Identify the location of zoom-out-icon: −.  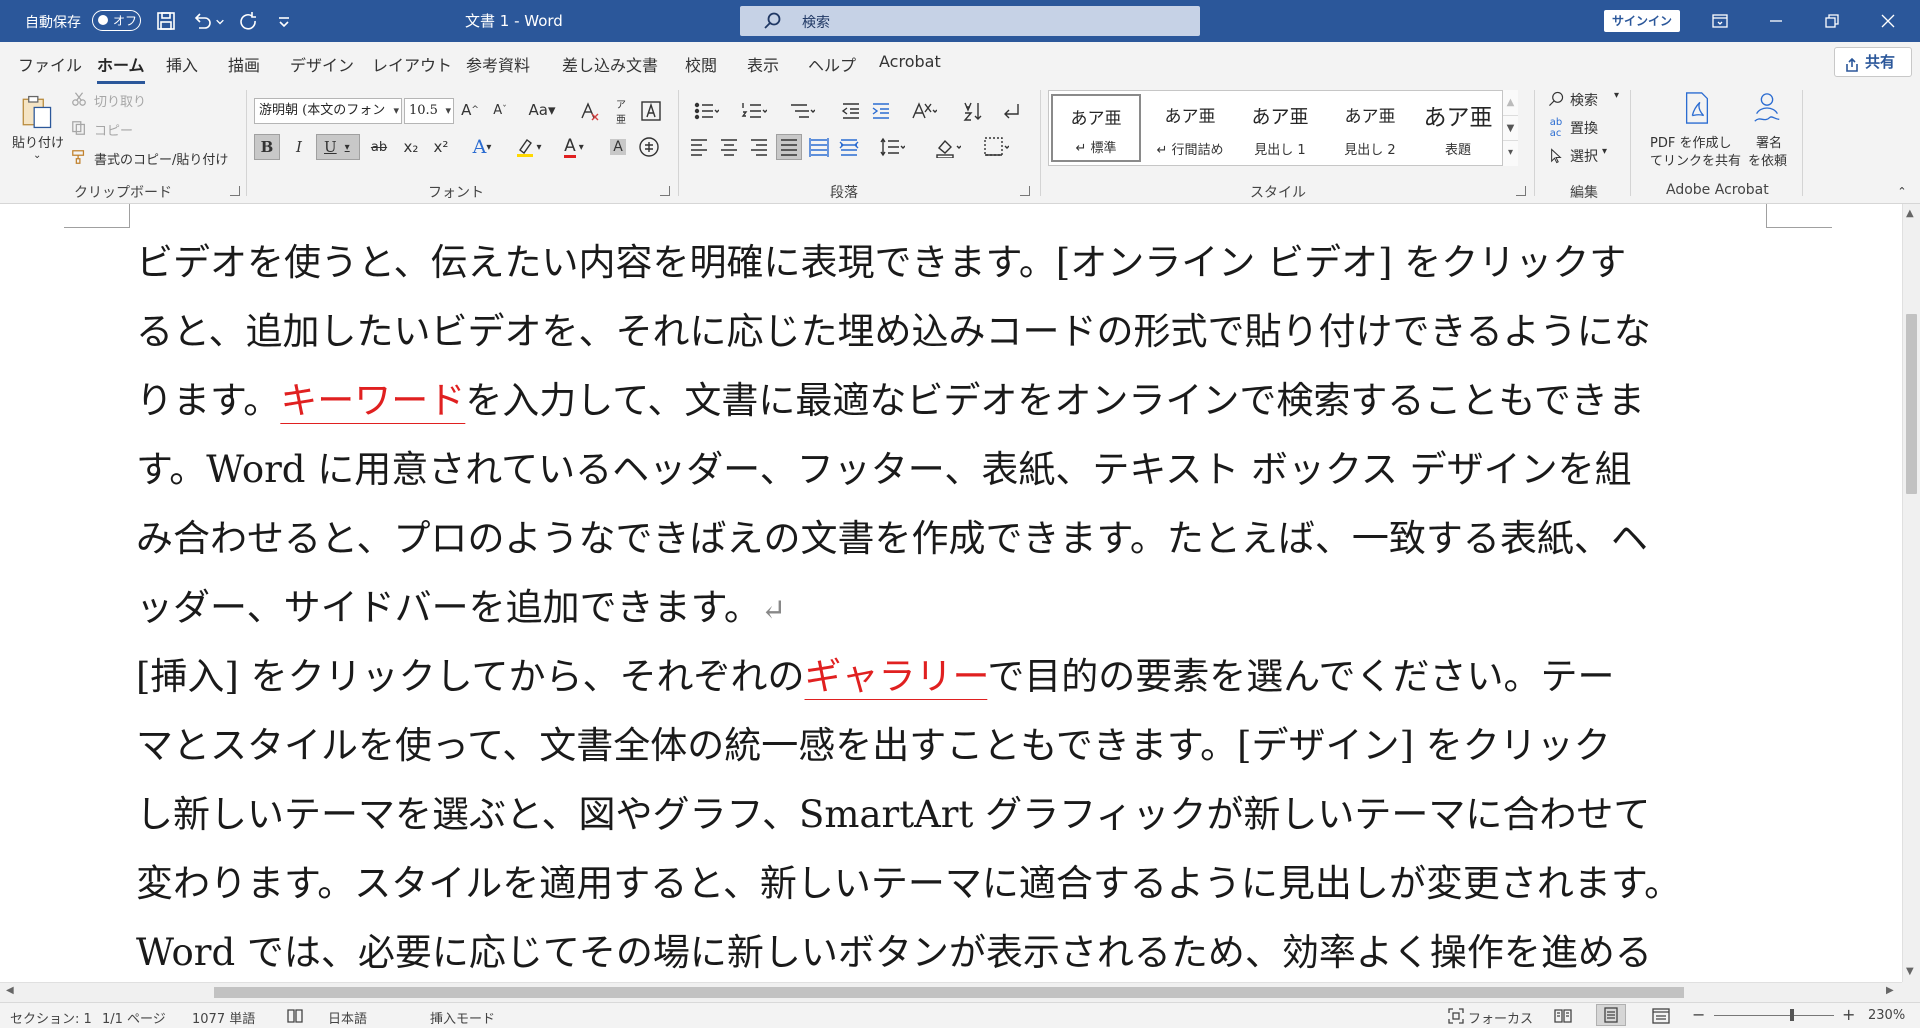
(1698, 1014).